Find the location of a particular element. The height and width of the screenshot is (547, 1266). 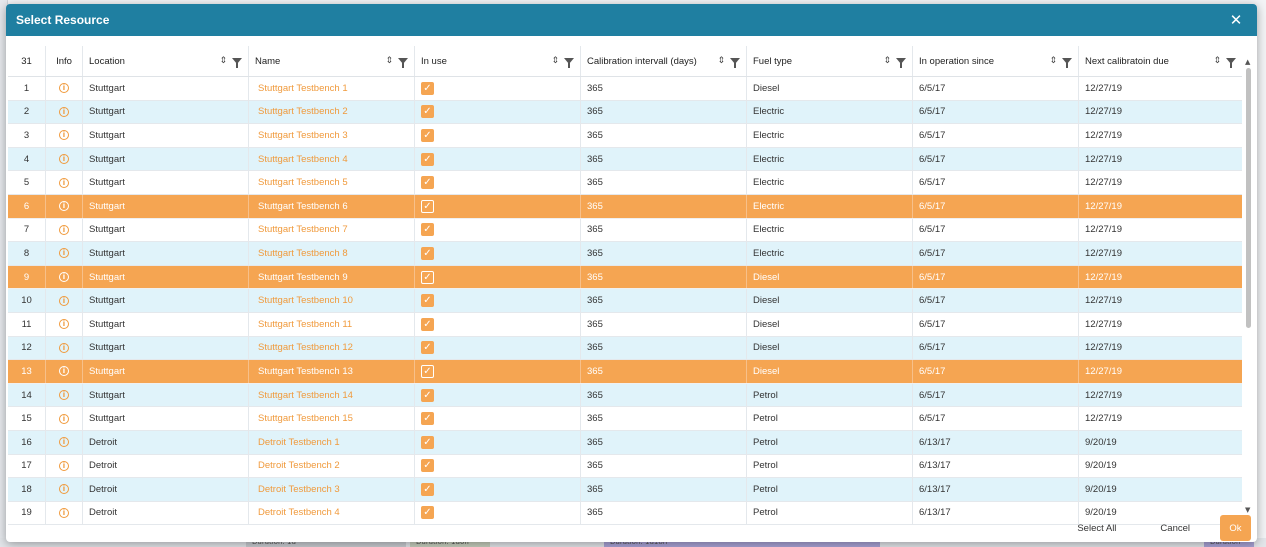

select-all-button: Select All is located at coordinates (1096, 528).